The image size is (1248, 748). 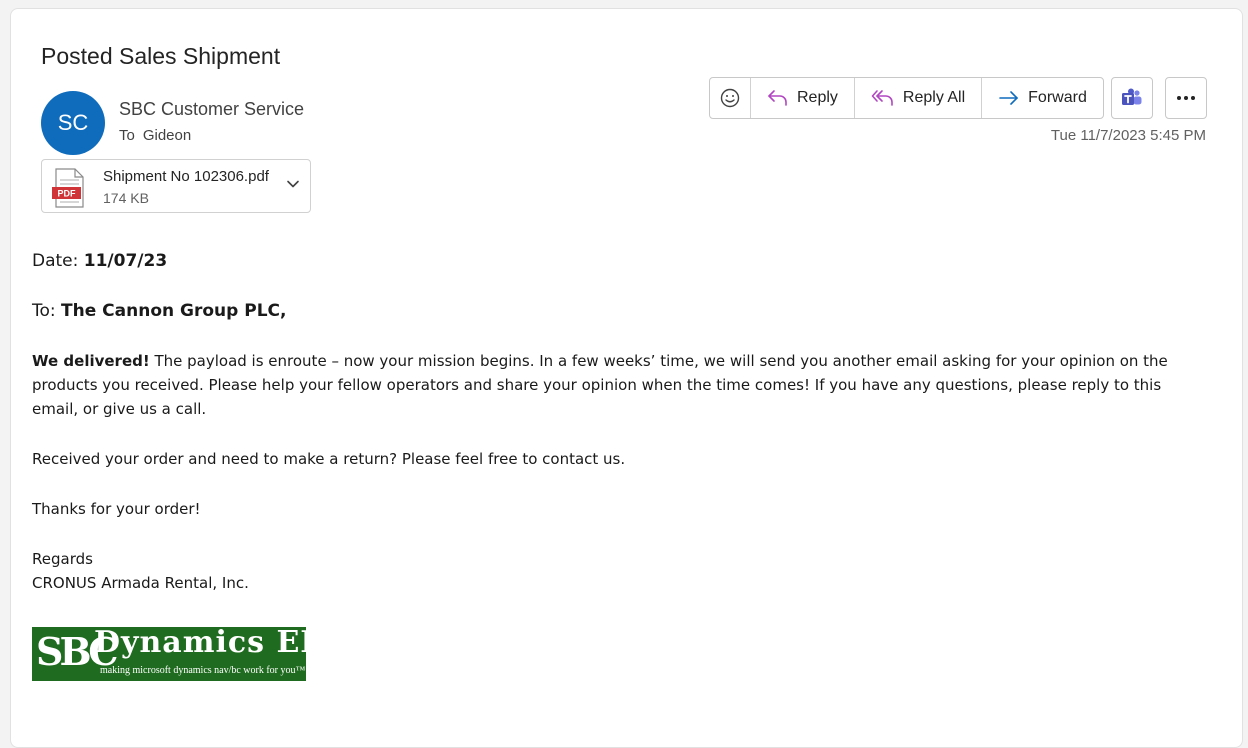 What do you see at coordinates (161, 56) in the screenshot?
I see `email-subject: Posted Sales Shipment` at bounding box center [161, 56].